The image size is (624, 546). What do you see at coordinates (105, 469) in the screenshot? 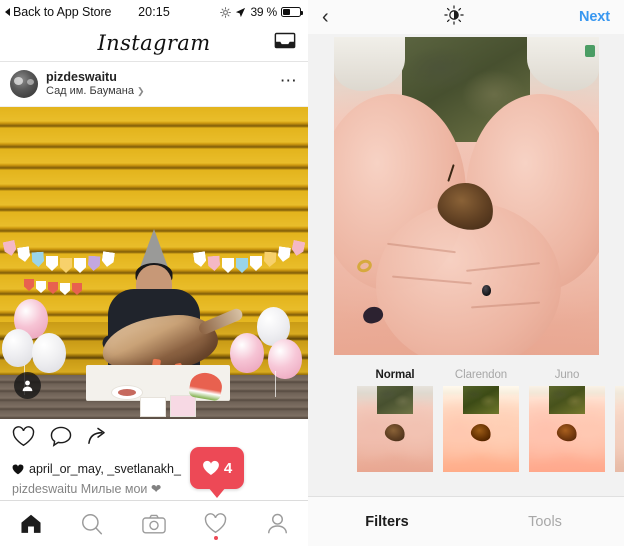
I see `likes-text: april_or_may, _svetlanakh_` at bounding box center [105, 469].